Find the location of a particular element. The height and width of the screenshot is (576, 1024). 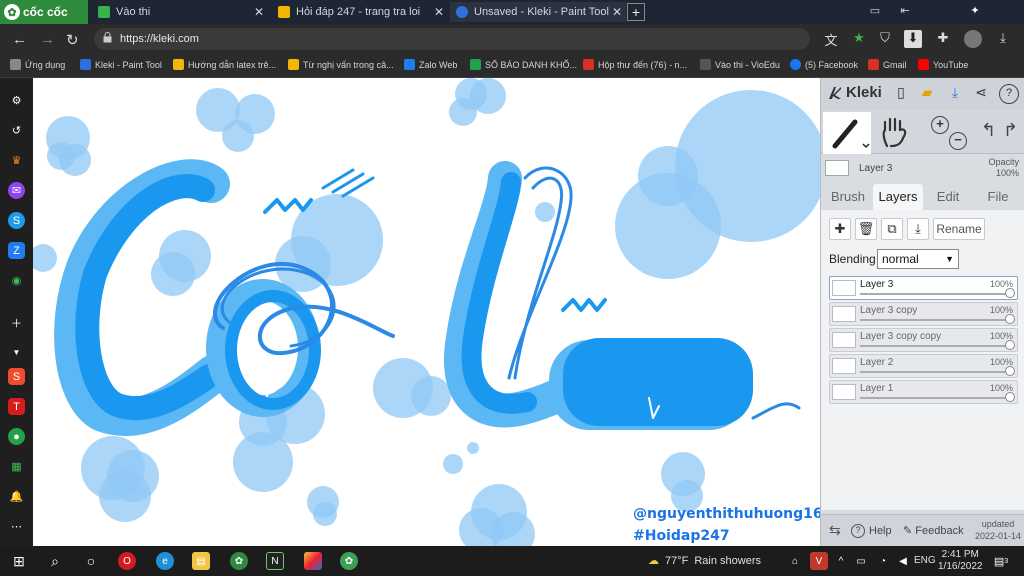

volume-icon: ◀ is located at coordinates (903, 561).